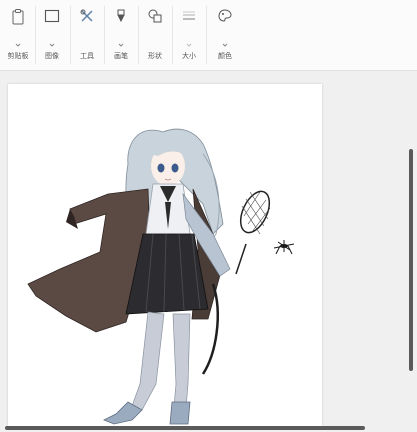  I want to click on palette-icon, so click(225, 19).